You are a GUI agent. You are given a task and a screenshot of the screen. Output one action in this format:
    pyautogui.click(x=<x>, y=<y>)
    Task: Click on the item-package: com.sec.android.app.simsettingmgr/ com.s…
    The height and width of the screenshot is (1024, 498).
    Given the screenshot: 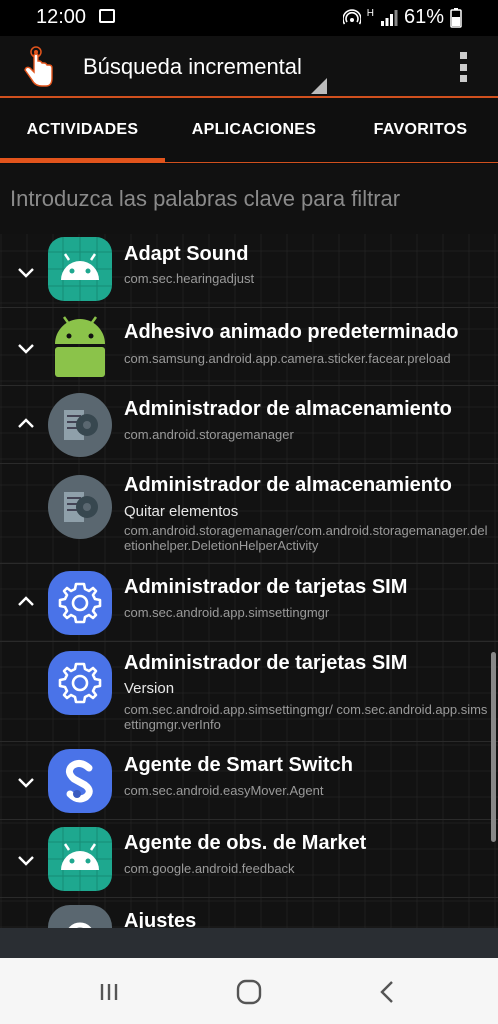 What is the action you would take?
    pyautogui.click(x=306, y=717)
    